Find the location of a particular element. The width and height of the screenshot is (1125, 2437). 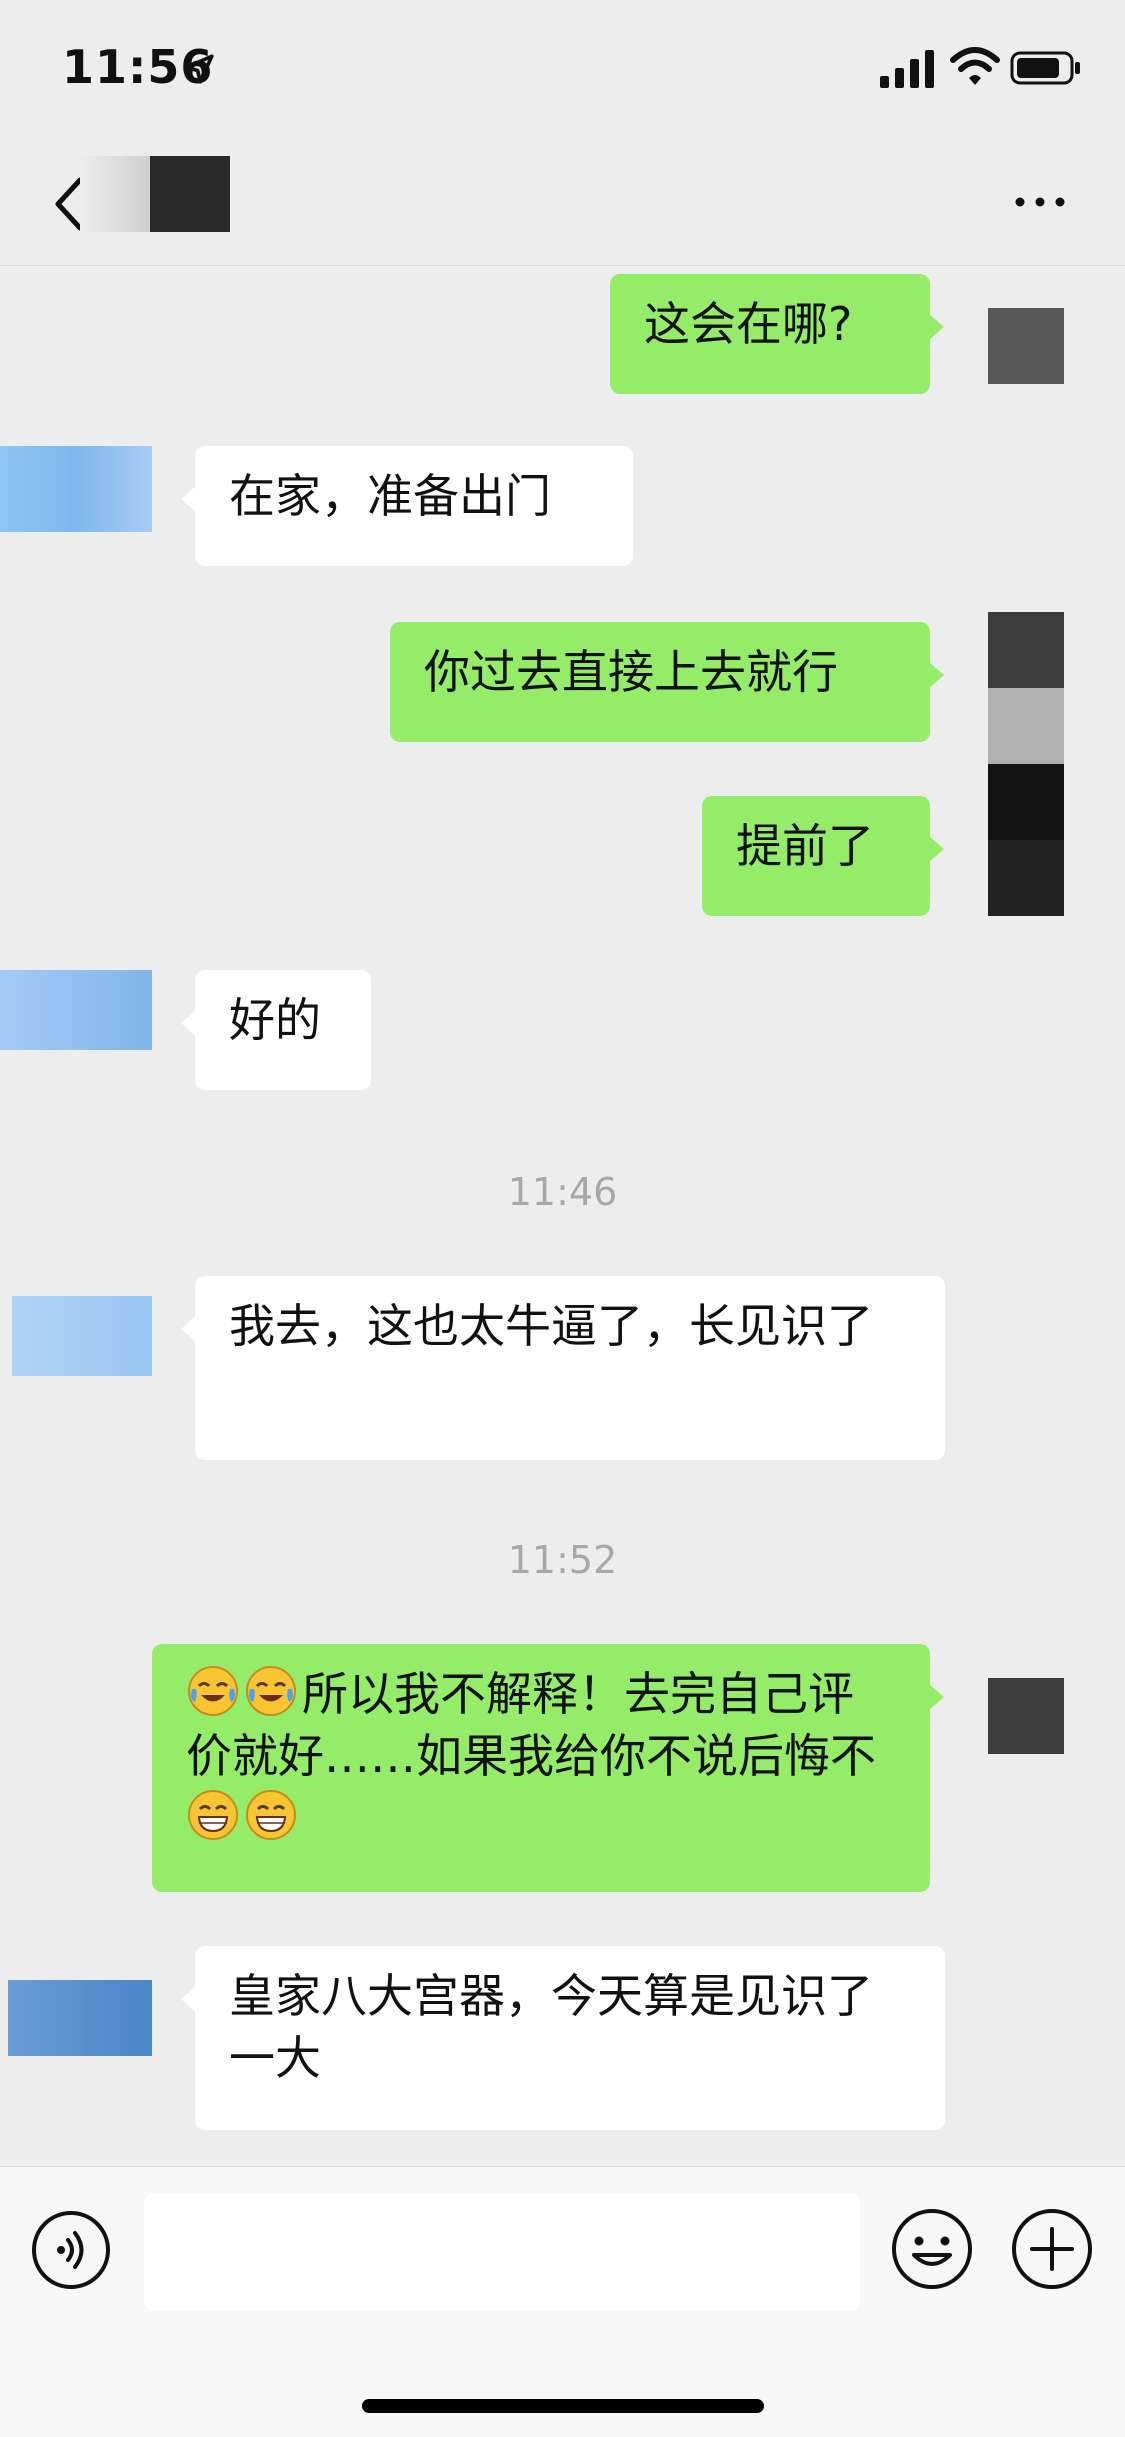

message-bubble-incoming: 皇家八大宫器，今天算是见识了一大 is located at coordinates (563, 2038).